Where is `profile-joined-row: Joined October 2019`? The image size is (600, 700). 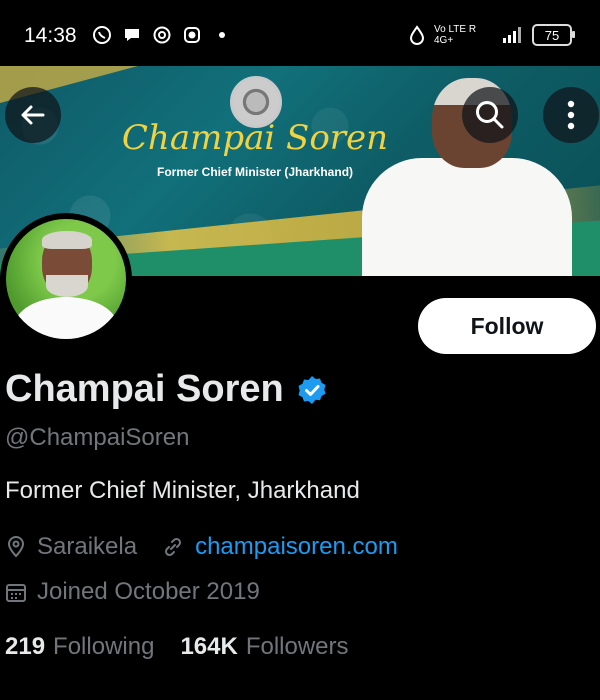 profile-joined-row: Joined October 2019 is located at coordinates (132, 592).